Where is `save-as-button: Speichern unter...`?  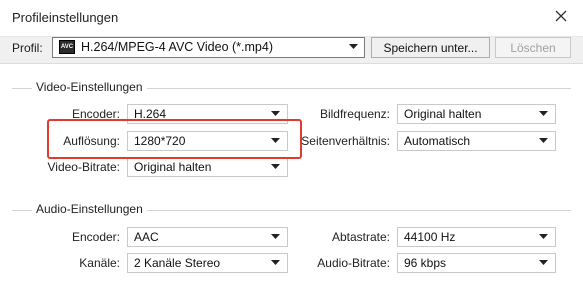
save-as-button: Speichern unter... is located at coordinates (430, 47).